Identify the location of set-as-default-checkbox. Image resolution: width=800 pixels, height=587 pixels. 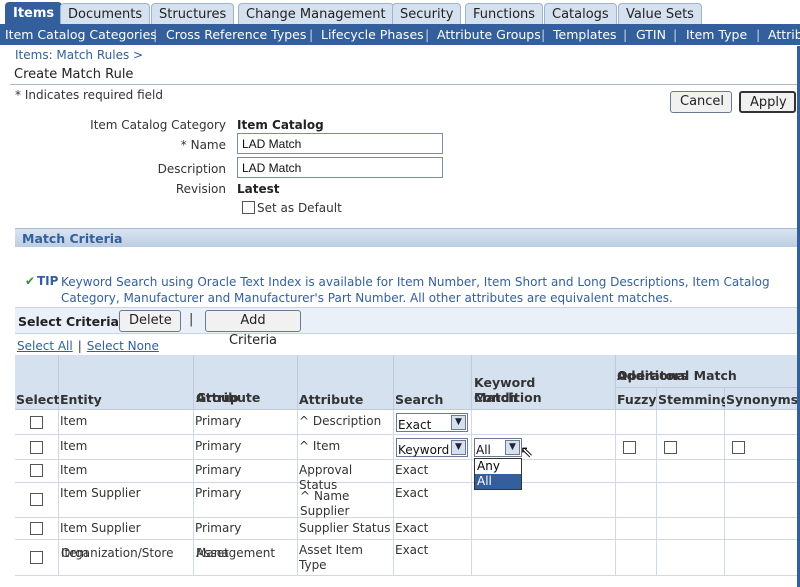
(248, 207).